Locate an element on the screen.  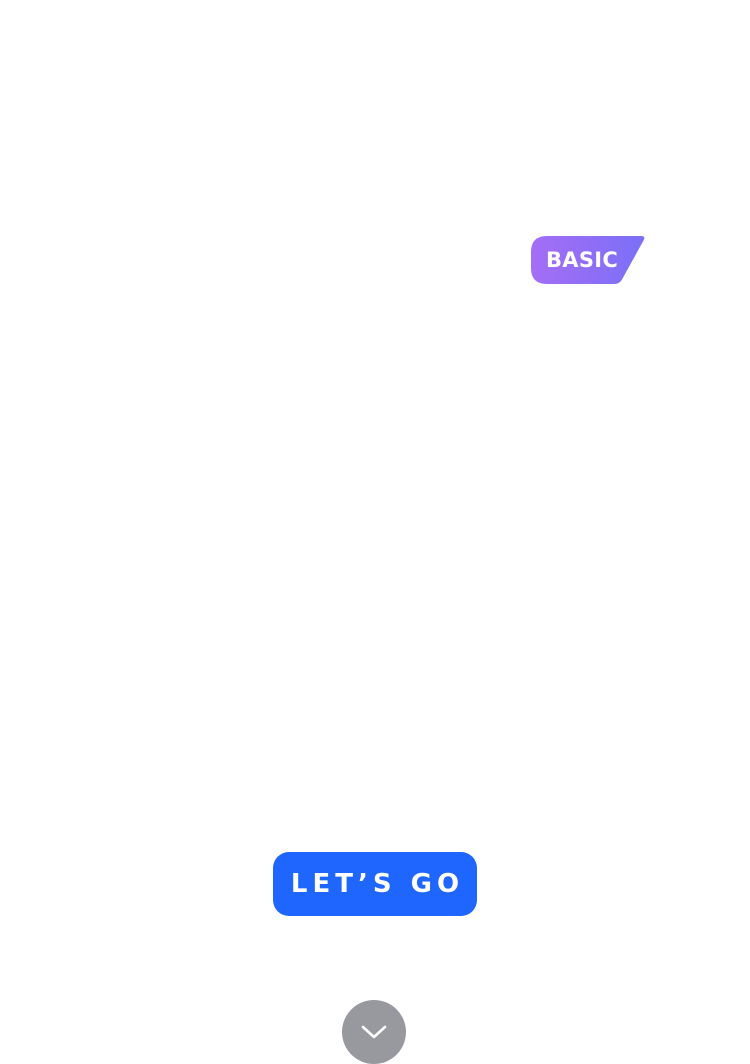
tier-badge: BASIC is located at coordinates (588, 260).